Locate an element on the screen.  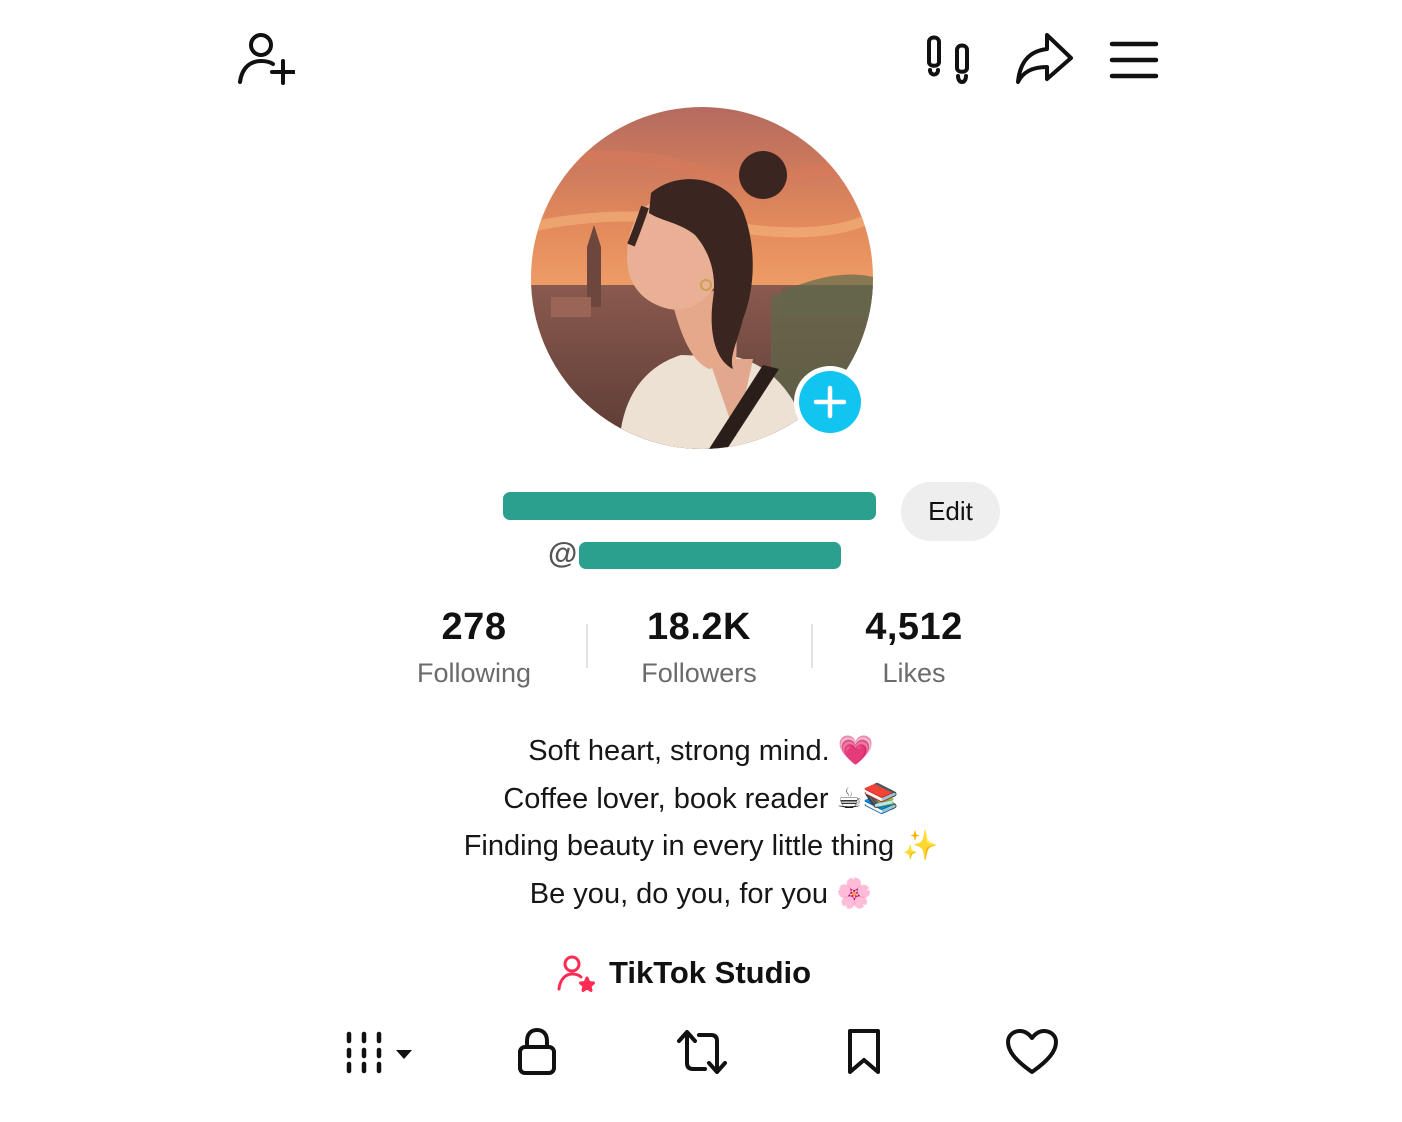
bio-line: Soft heart, strong mind. 💗 is located at coordinates (701, 751).